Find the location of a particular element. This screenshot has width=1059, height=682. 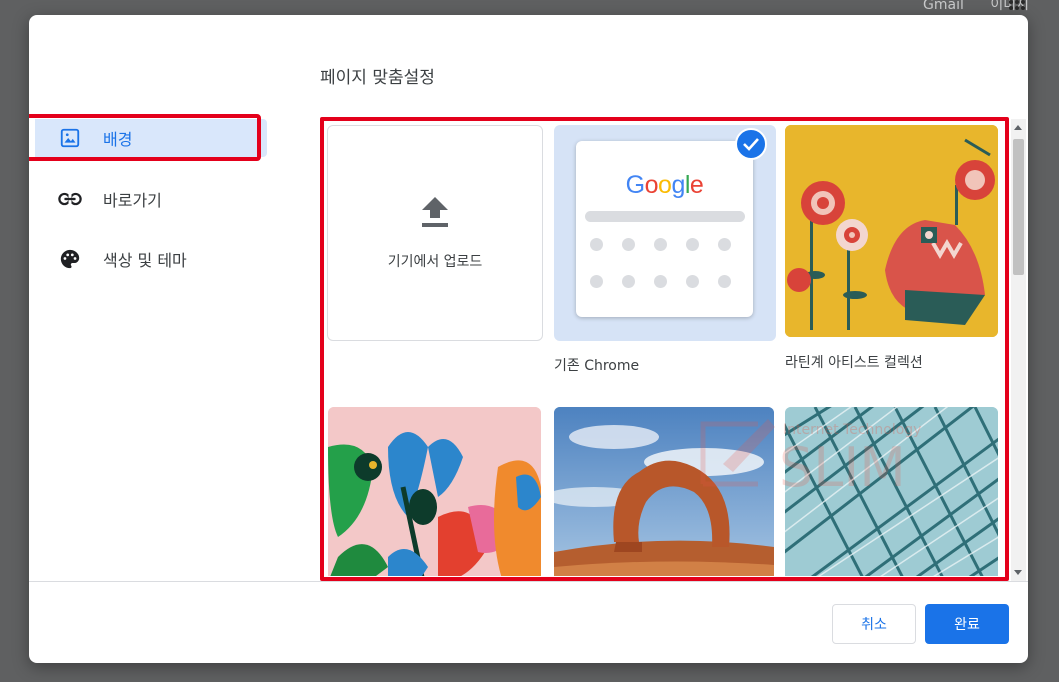

nav-item-background: 배경 is located at coordinates (151, 138).